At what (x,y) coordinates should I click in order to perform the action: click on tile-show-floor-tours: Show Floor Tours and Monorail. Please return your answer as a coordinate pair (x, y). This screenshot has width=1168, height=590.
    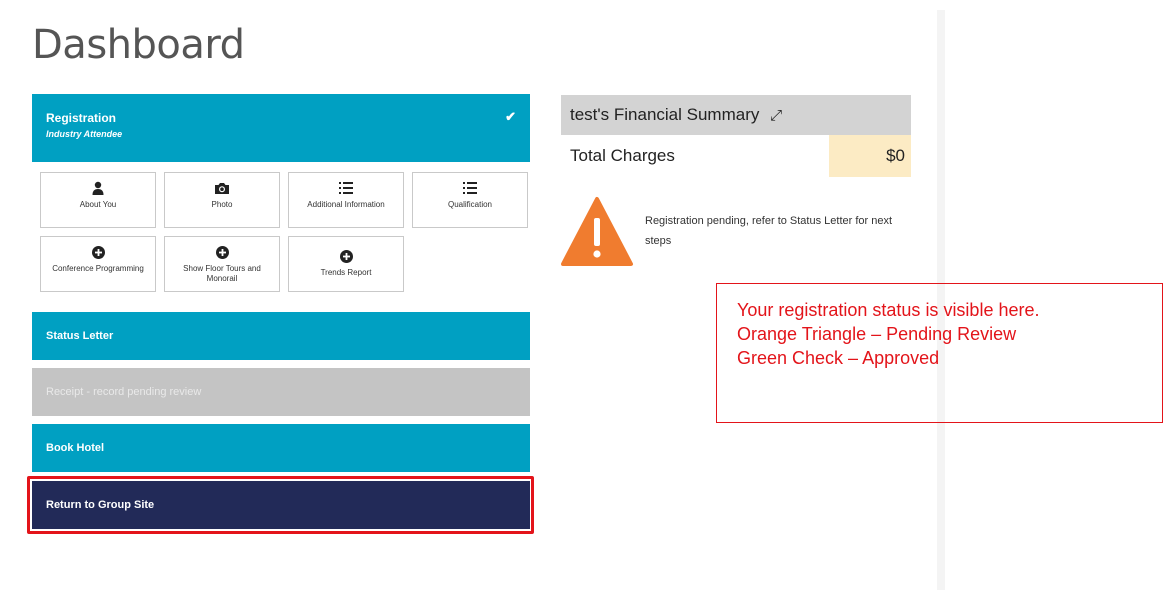
    Looking at the image, I should click on (222, 264).